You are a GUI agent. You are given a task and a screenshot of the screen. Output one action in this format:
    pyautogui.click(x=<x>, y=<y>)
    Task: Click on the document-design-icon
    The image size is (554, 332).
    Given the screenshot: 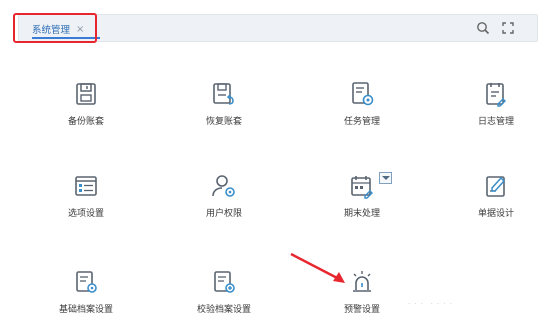 What is the action you would take?
    pyautogui.click(x=496, y=186)
    